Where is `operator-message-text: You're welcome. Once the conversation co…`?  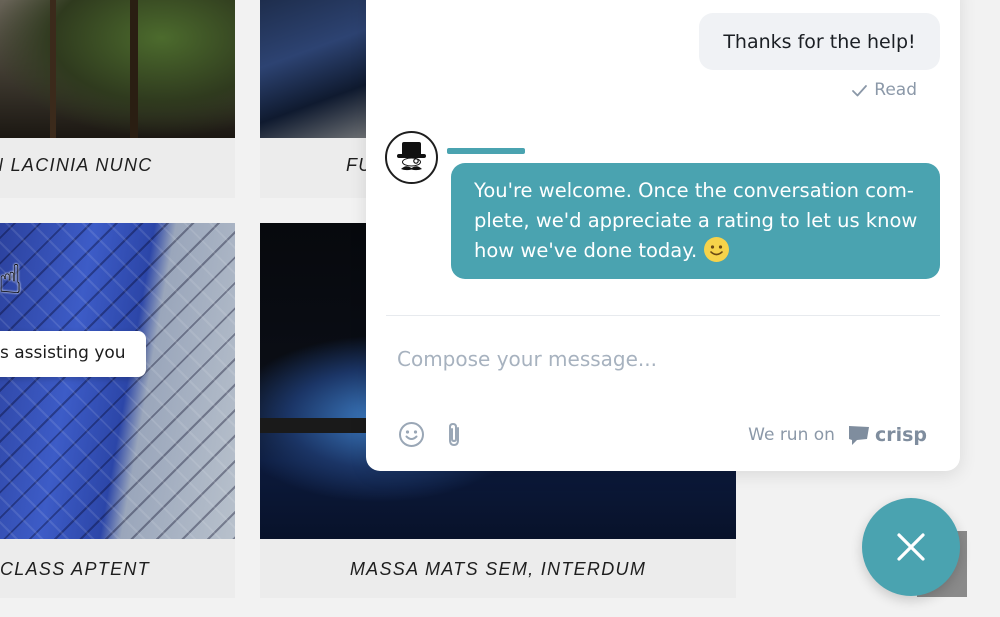
operator-message-text: You're welcome. Once the conversation co… is located at coordinates (696, 220).